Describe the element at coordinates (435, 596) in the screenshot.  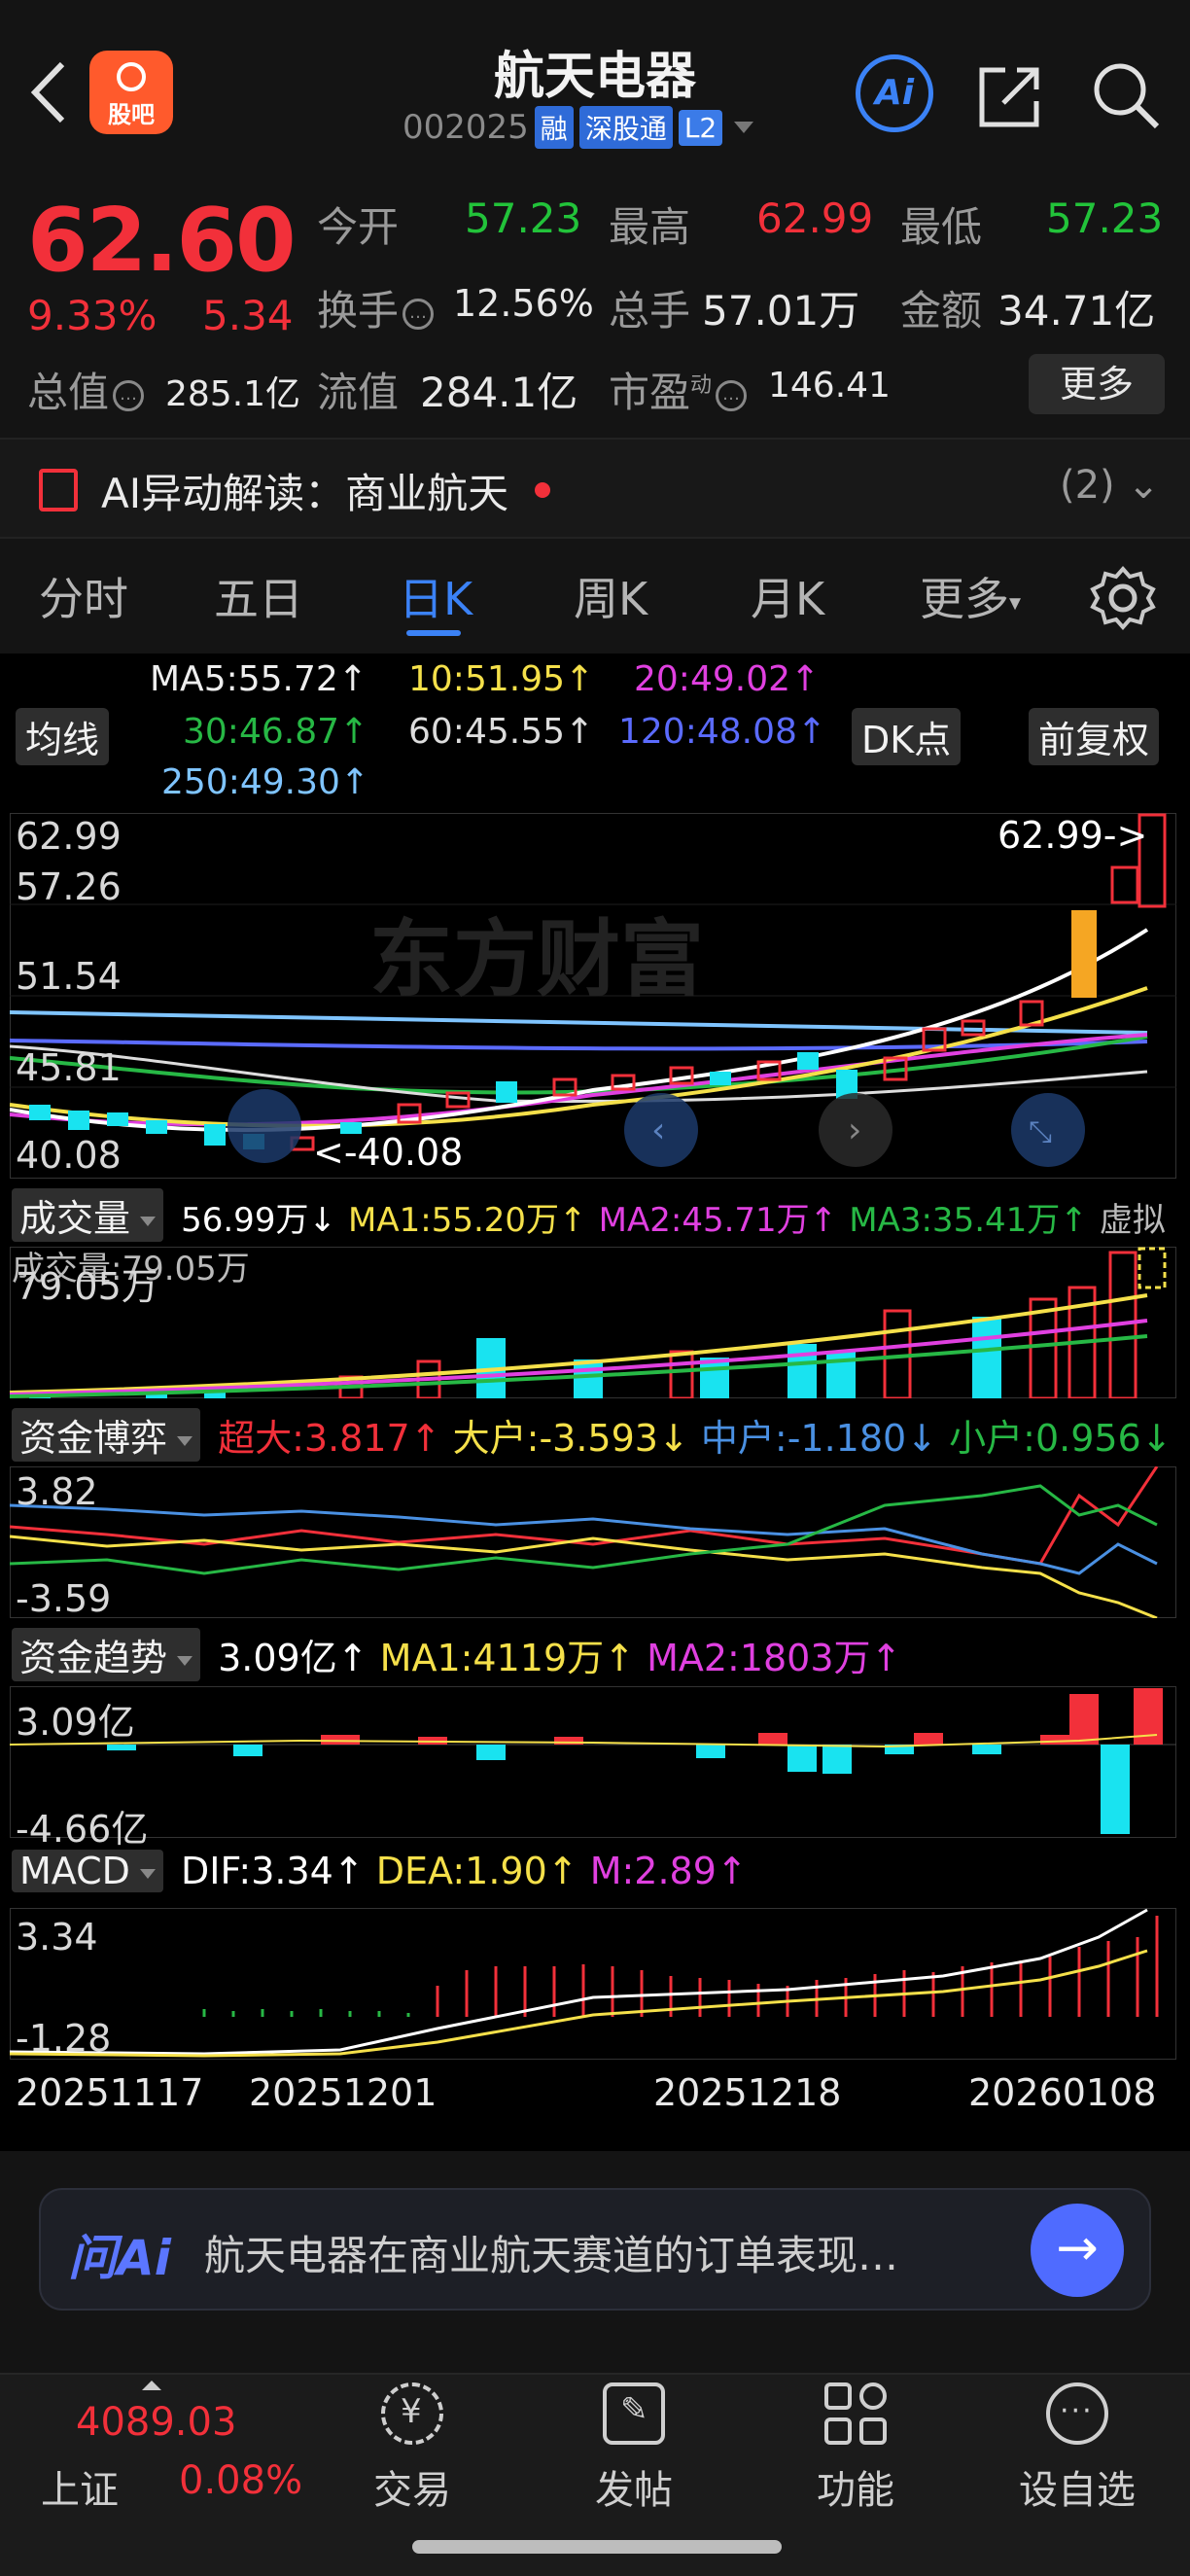
I see `tab-daily-k: 日K` at that location.